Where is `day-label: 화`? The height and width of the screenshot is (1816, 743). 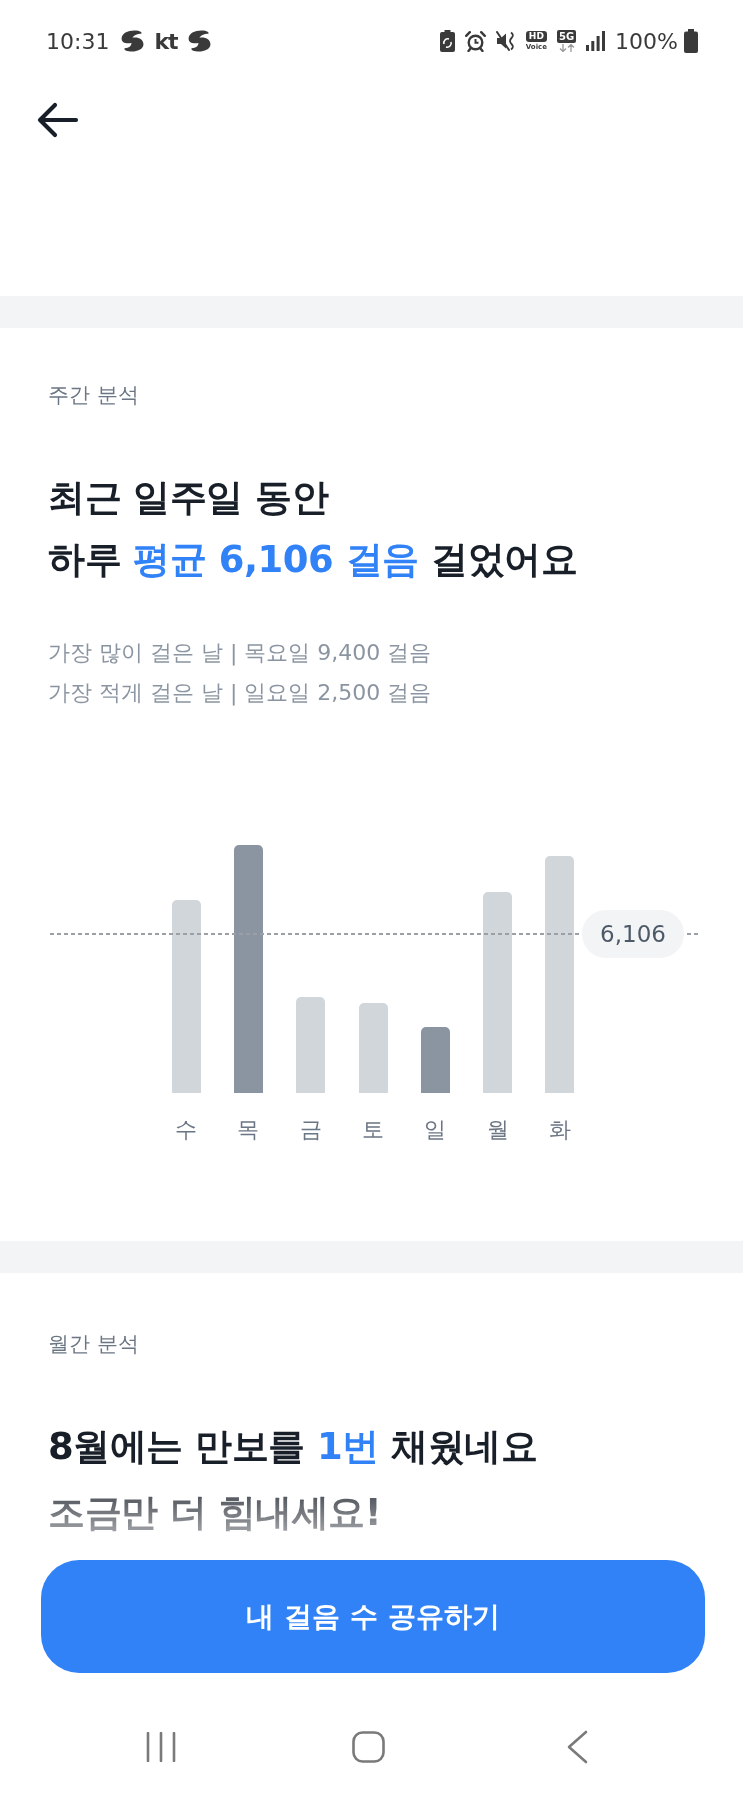
day-label: 화 is located at coordinates (559, 1130).